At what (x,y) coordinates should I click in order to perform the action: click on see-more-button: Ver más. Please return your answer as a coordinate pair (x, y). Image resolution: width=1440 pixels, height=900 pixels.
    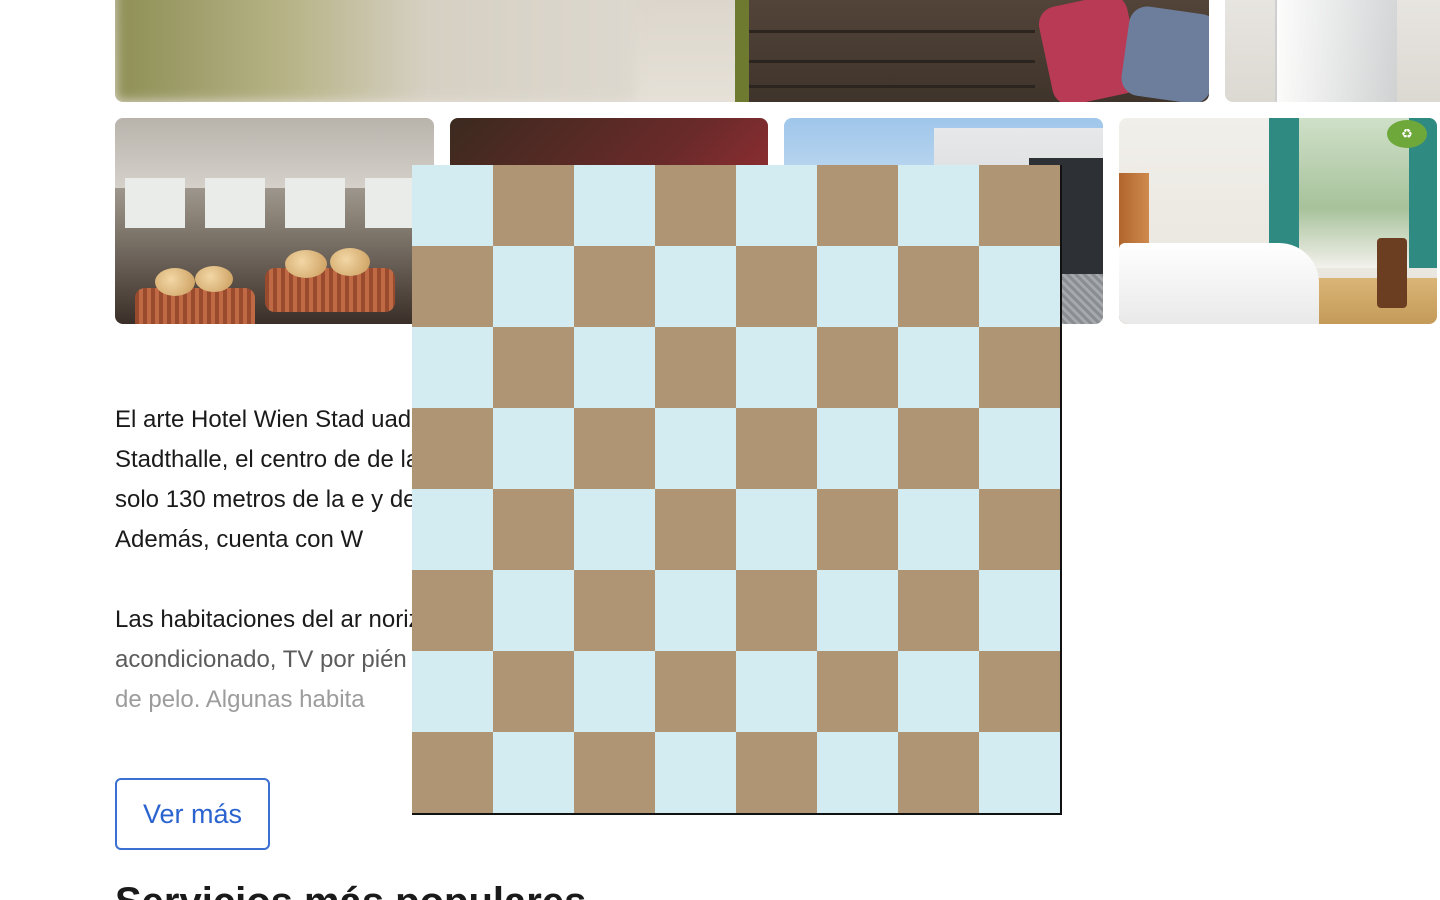
    Looking at the image, I should click on (192, 814).